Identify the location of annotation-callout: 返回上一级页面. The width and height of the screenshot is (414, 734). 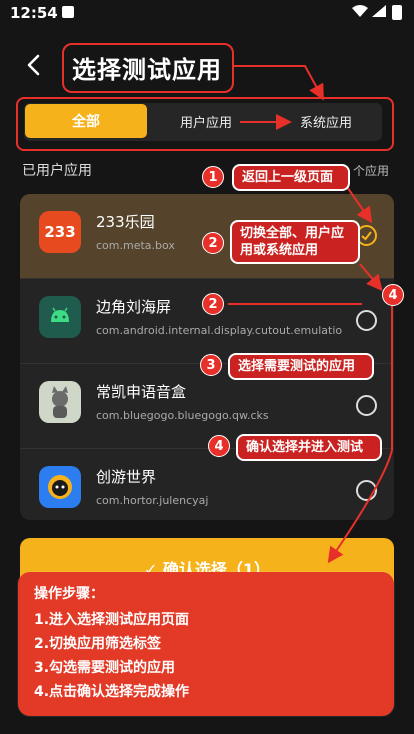
(291, 177).